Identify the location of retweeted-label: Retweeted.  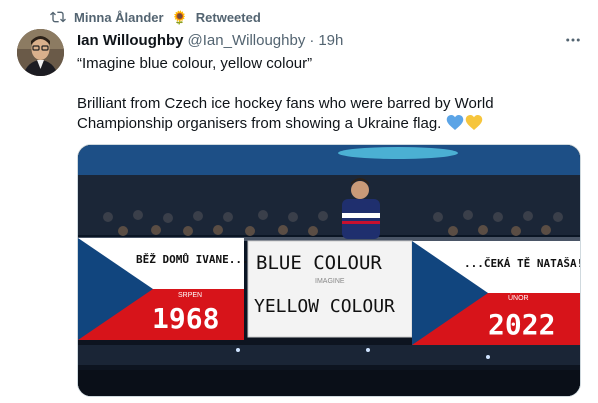
(228, 17).